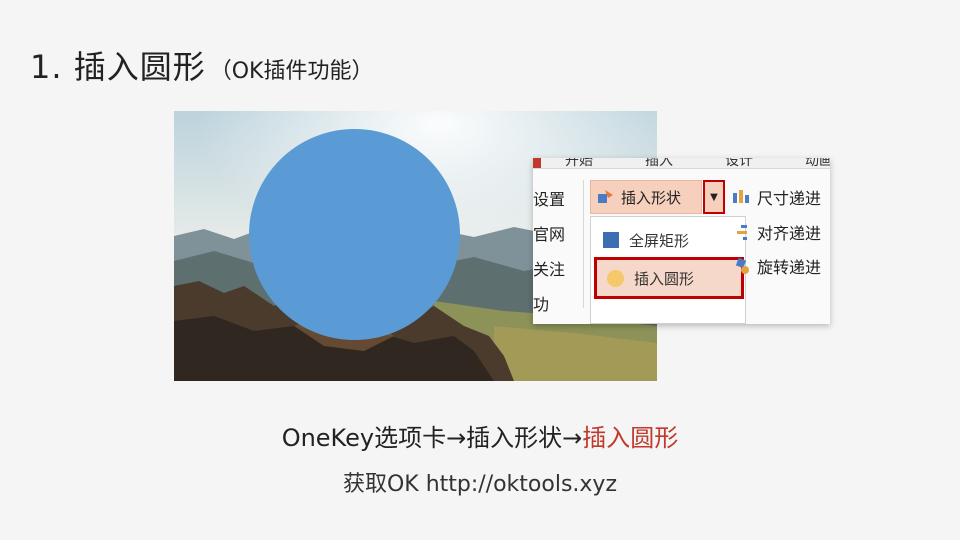 The image size is (960, 540). Describe the element at coordinates (611, 240) in the screenshot. I see `square-icon` at that location.